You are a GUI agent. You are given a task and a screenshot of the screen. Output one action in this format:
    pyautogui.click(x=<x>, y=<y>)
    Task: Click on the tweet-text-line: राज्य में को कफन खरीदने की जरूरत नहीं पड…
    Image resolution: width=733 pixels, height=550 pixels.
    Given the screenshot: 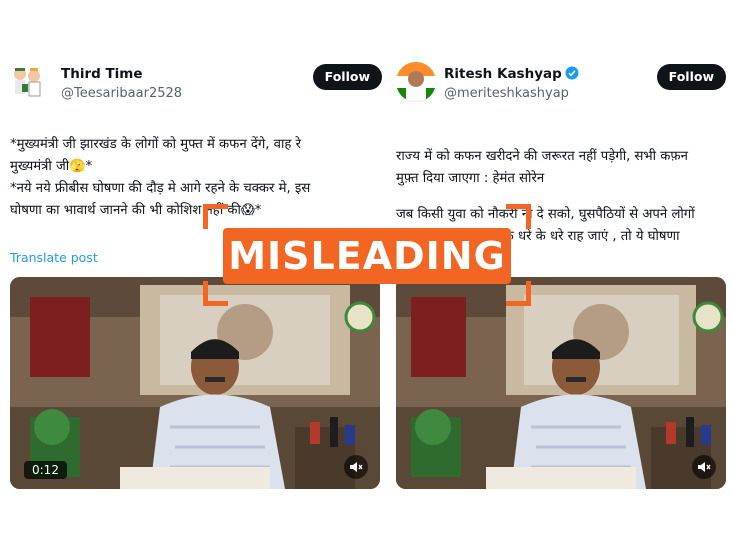 What is the action you would take?
    pyautogui.click(x=542, y=156)
    